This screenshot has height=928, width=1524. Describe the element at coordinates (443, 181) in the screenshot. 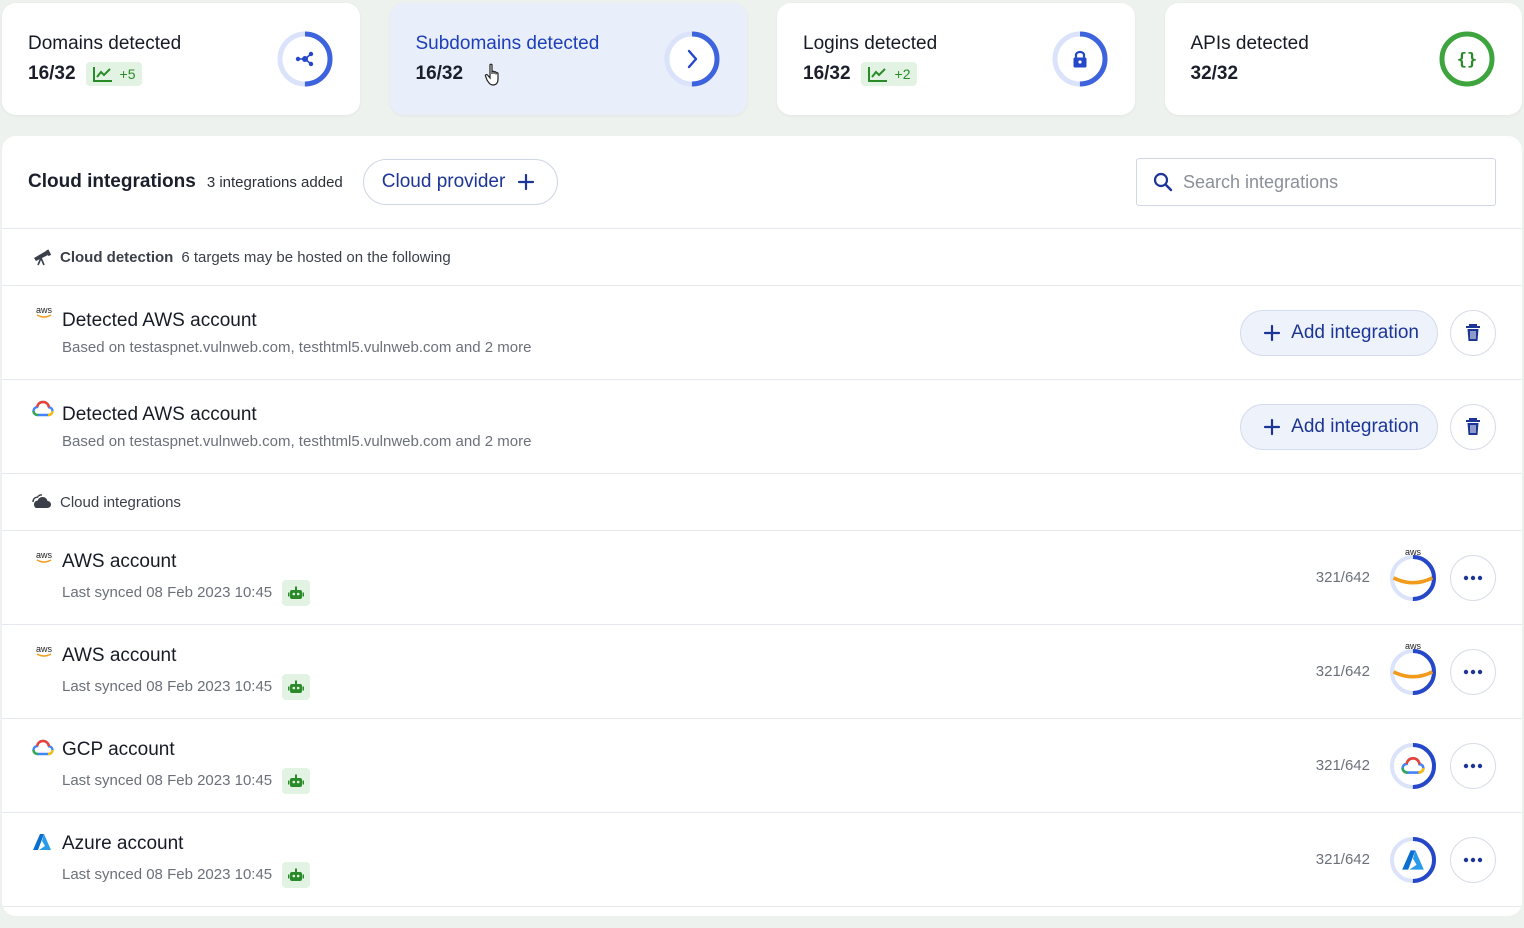

I see `cloud-provider-label: Cloud provider` at that location.